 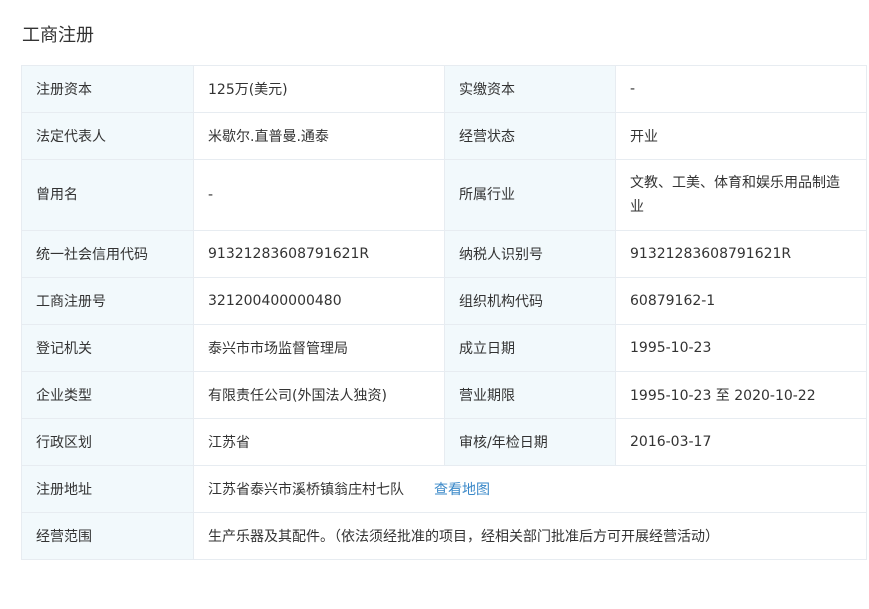 What do you see at coordinates (319, 301) in the screenshot?
I see `registration-number-value: 321200400000480` at bounding box center [319, 301].